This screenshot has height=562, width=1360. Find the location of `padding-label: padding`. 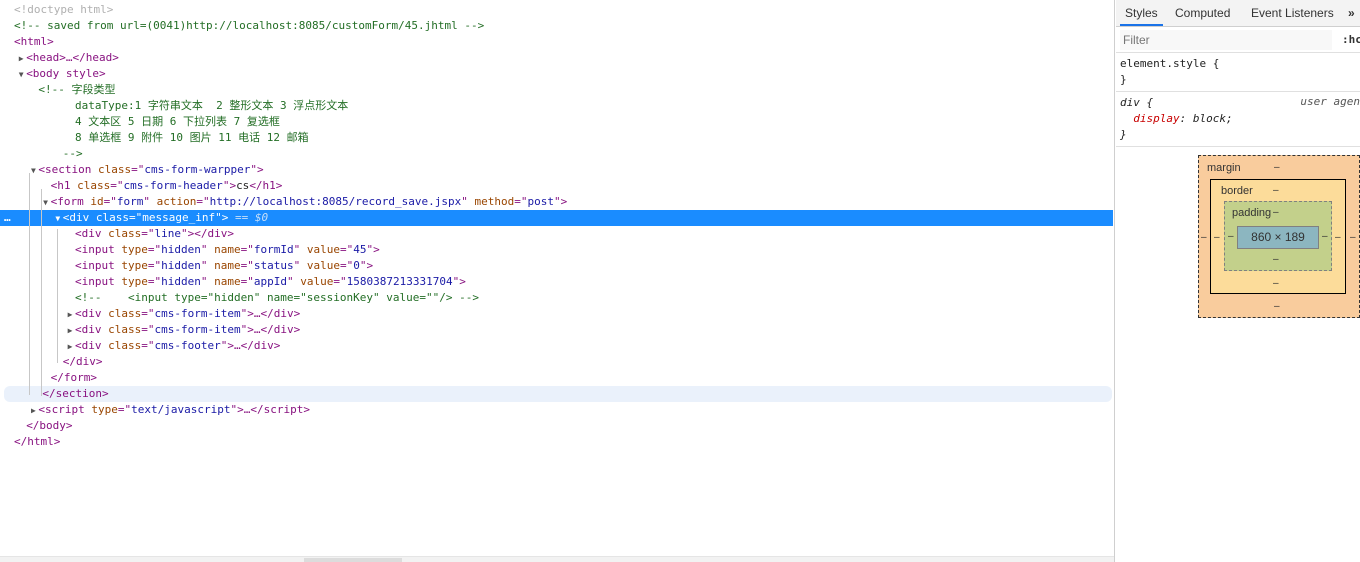

padding-label: padding is located at coordinates (1252, 213).